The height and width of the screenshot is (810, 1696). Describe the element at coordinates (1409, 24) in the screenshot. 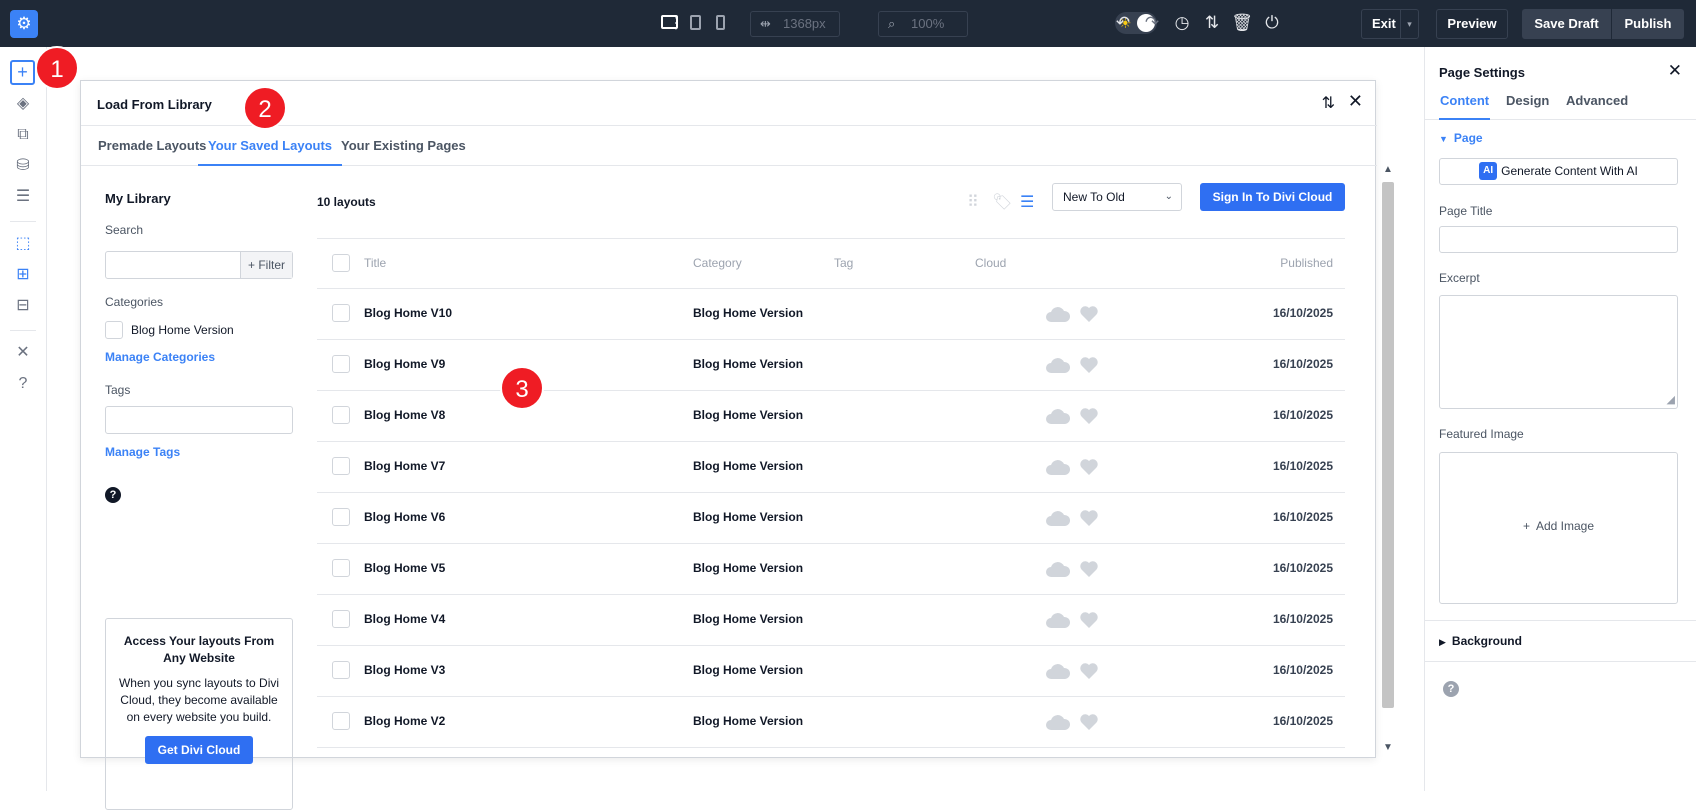

I see `exit-caret-icon: ▾` at that location.